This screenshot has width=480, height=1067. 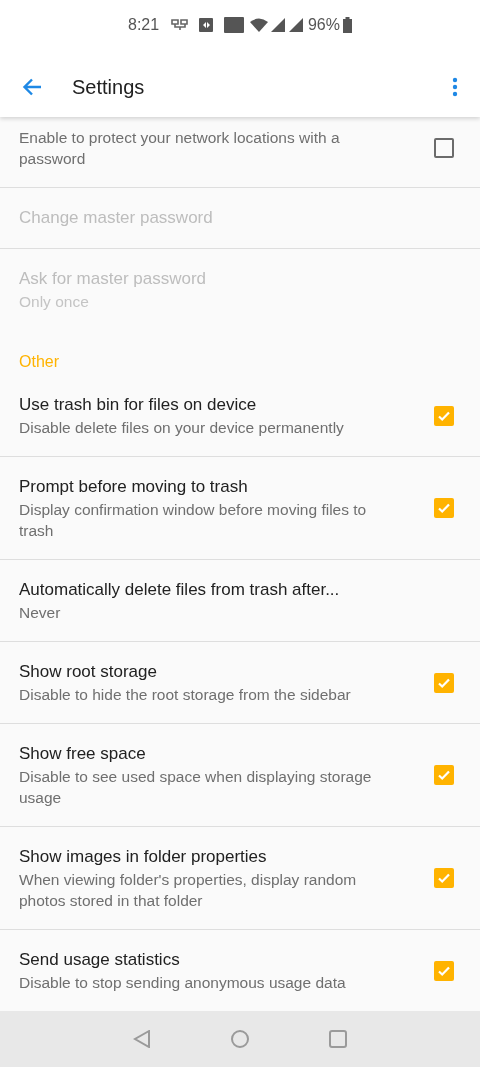 I want to click on settings-row: Use trash bin for files on device Disable delete files on your device permanently, so click(x=240, y=416).